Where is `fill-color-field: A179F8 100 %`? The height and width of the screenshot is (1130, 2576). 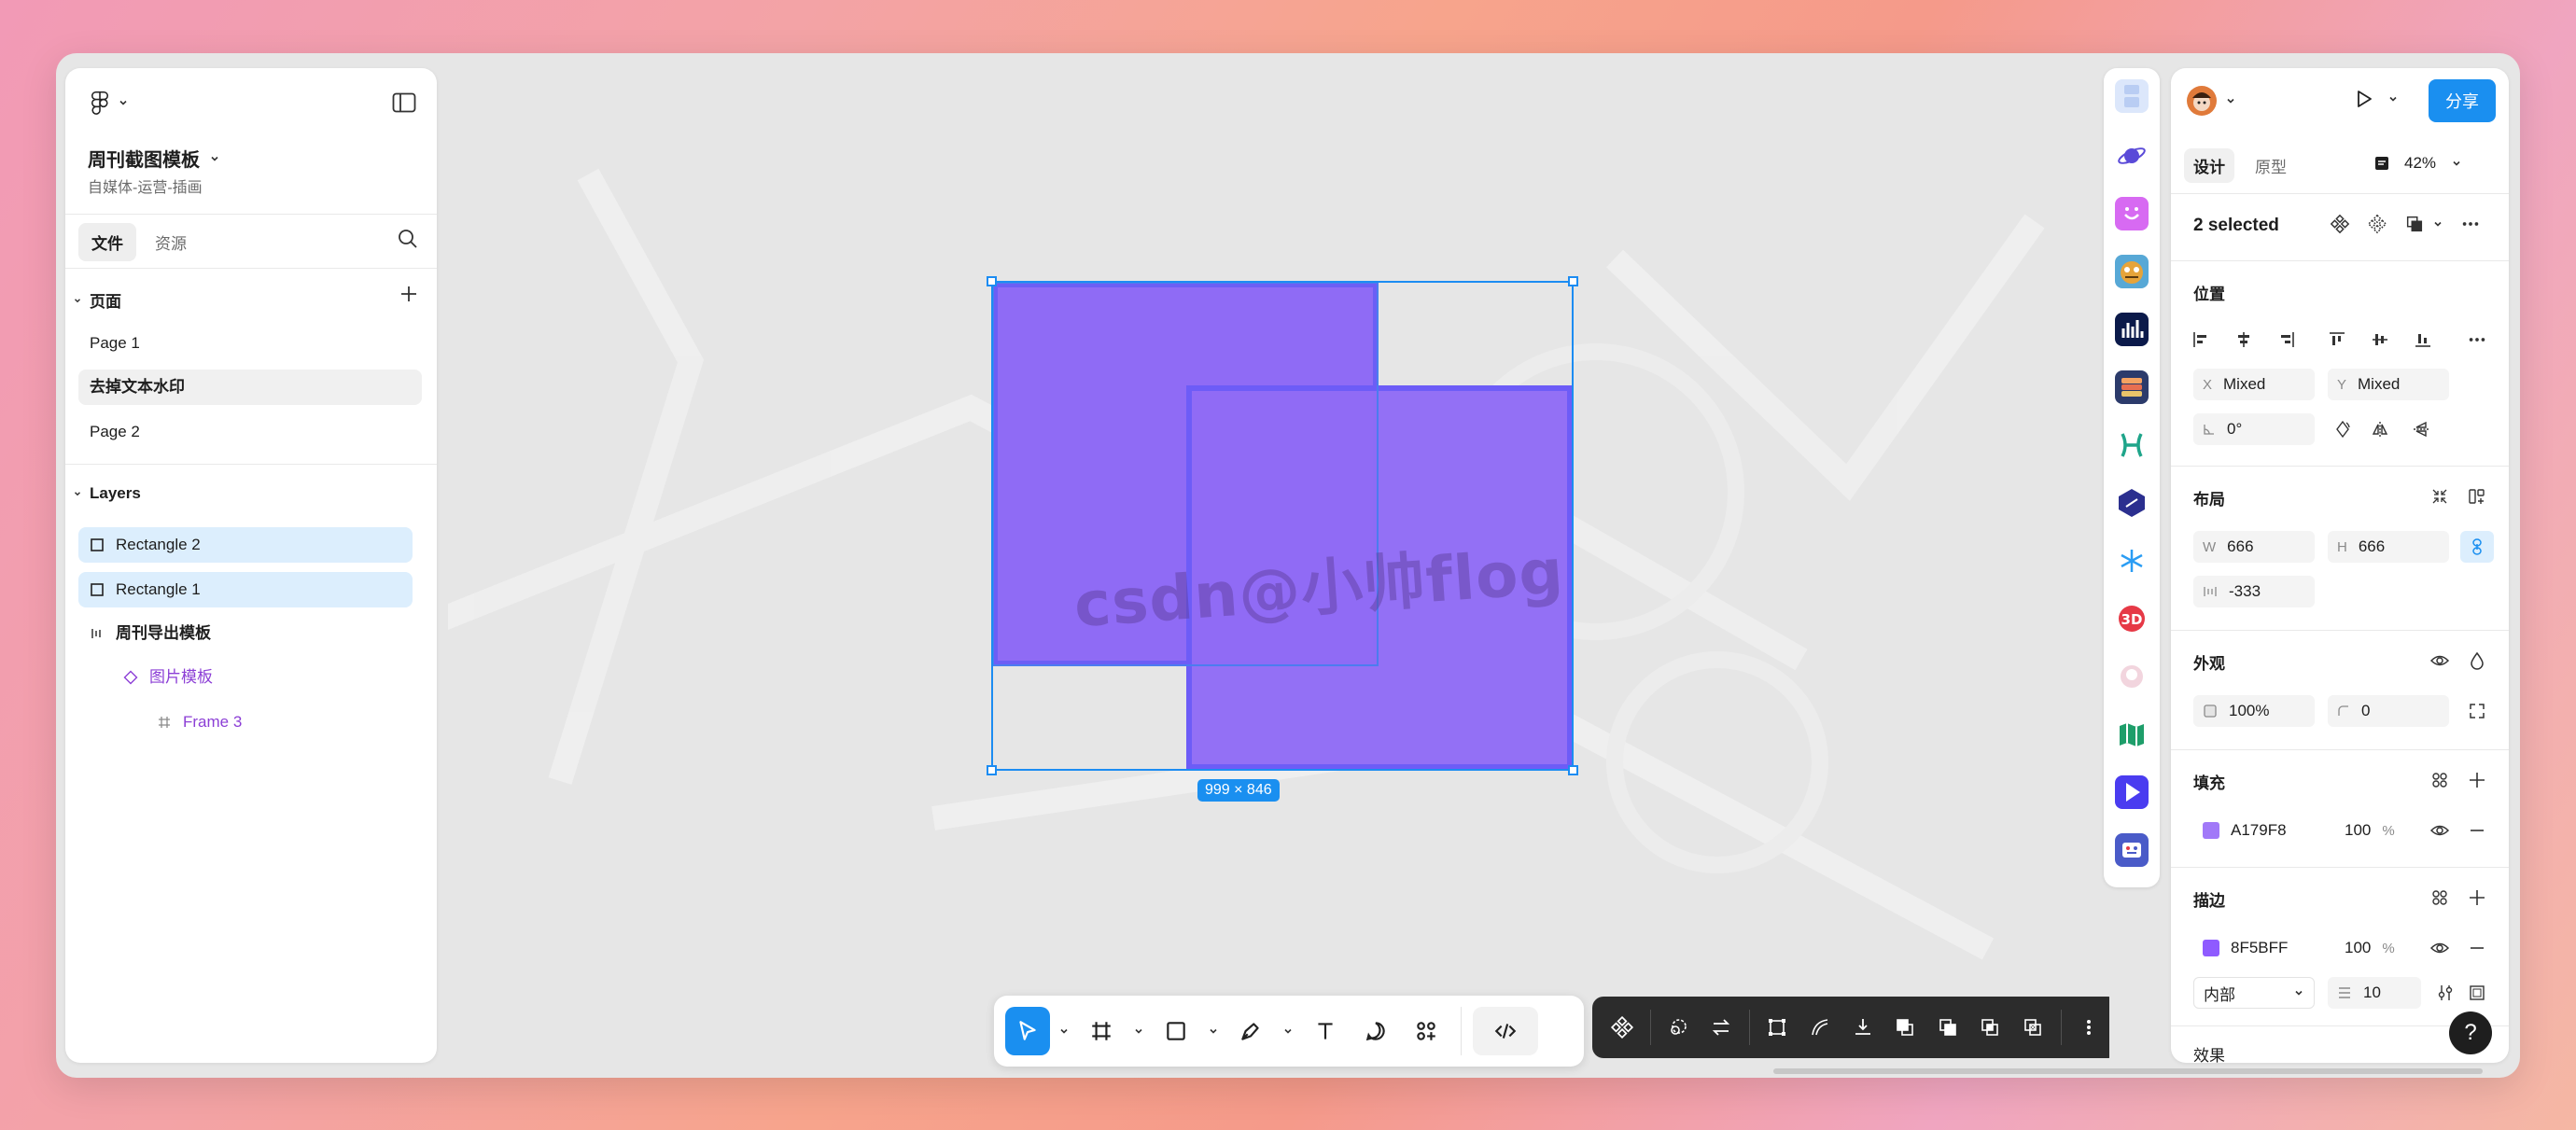 fill-color-field: A179F8 100 % is located at coordinates (2300, 830).